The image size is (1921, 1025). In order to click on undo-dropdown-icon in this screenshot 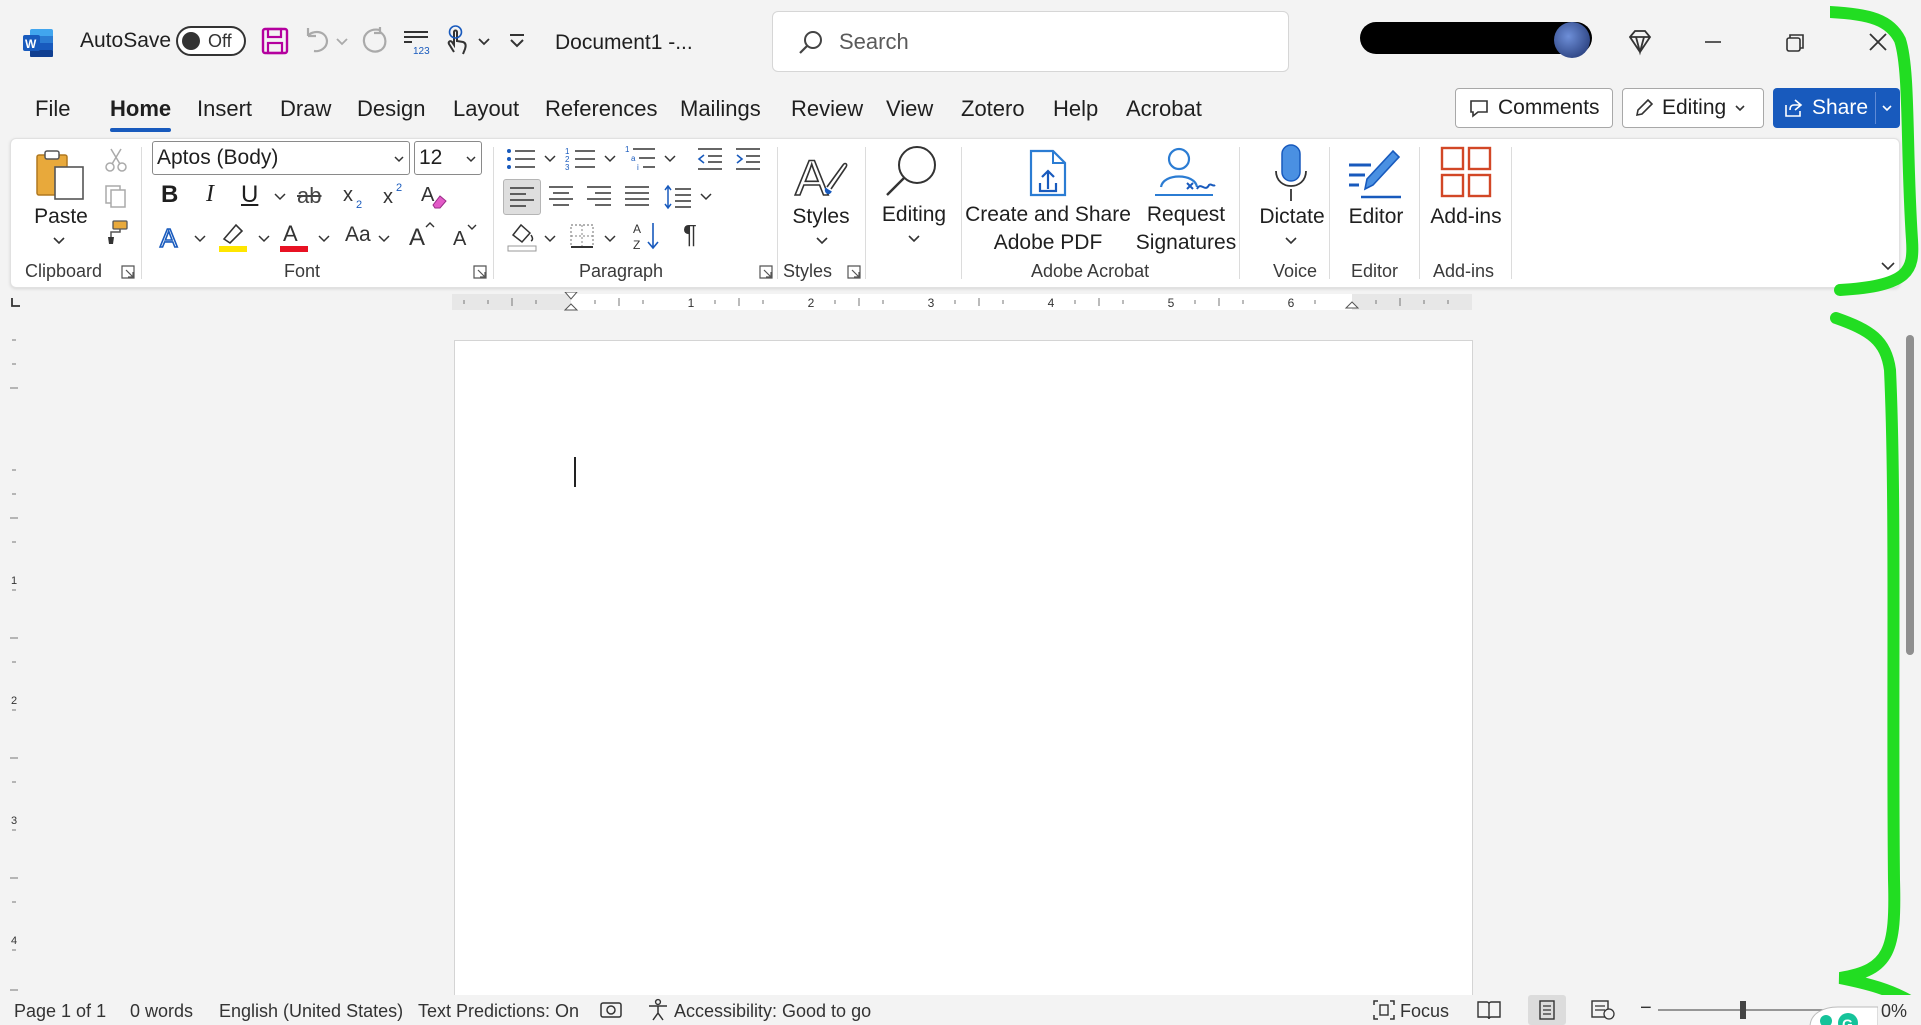, I will do `click(342, 41)`.